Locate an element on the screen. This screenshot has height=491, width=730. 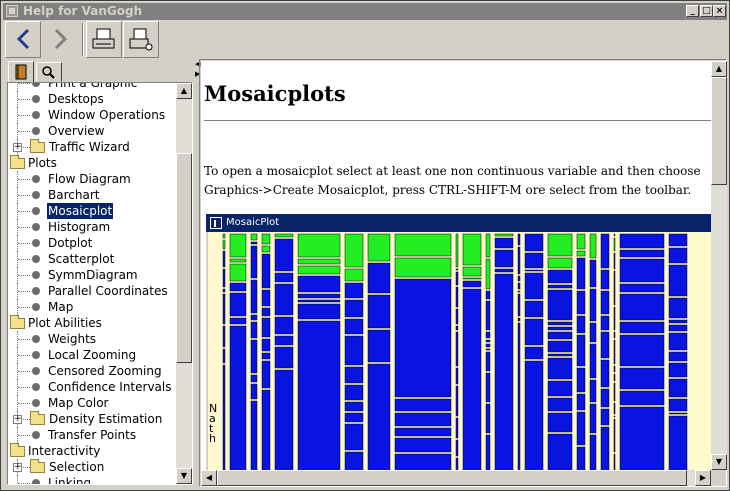
tree-item-label: Flow Diagram is located at coordinates (89, 179).